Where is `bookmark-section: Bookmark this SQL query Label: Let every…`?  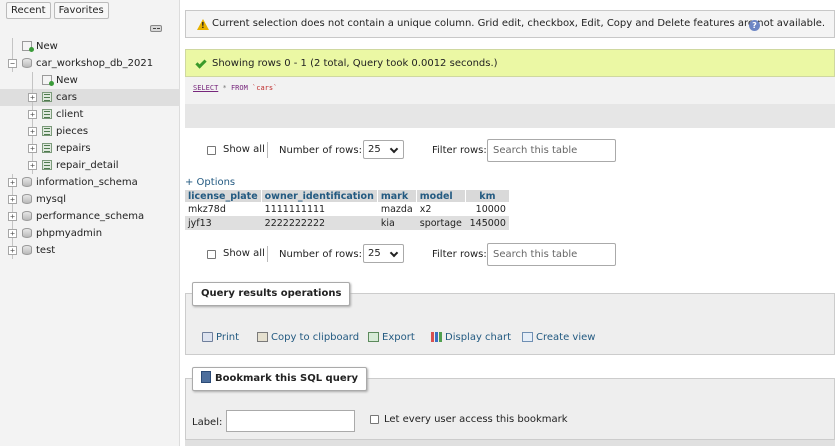
bookmark-section: Bookmark this SQL query Label: Let every… is located at coordinates (510, 403).